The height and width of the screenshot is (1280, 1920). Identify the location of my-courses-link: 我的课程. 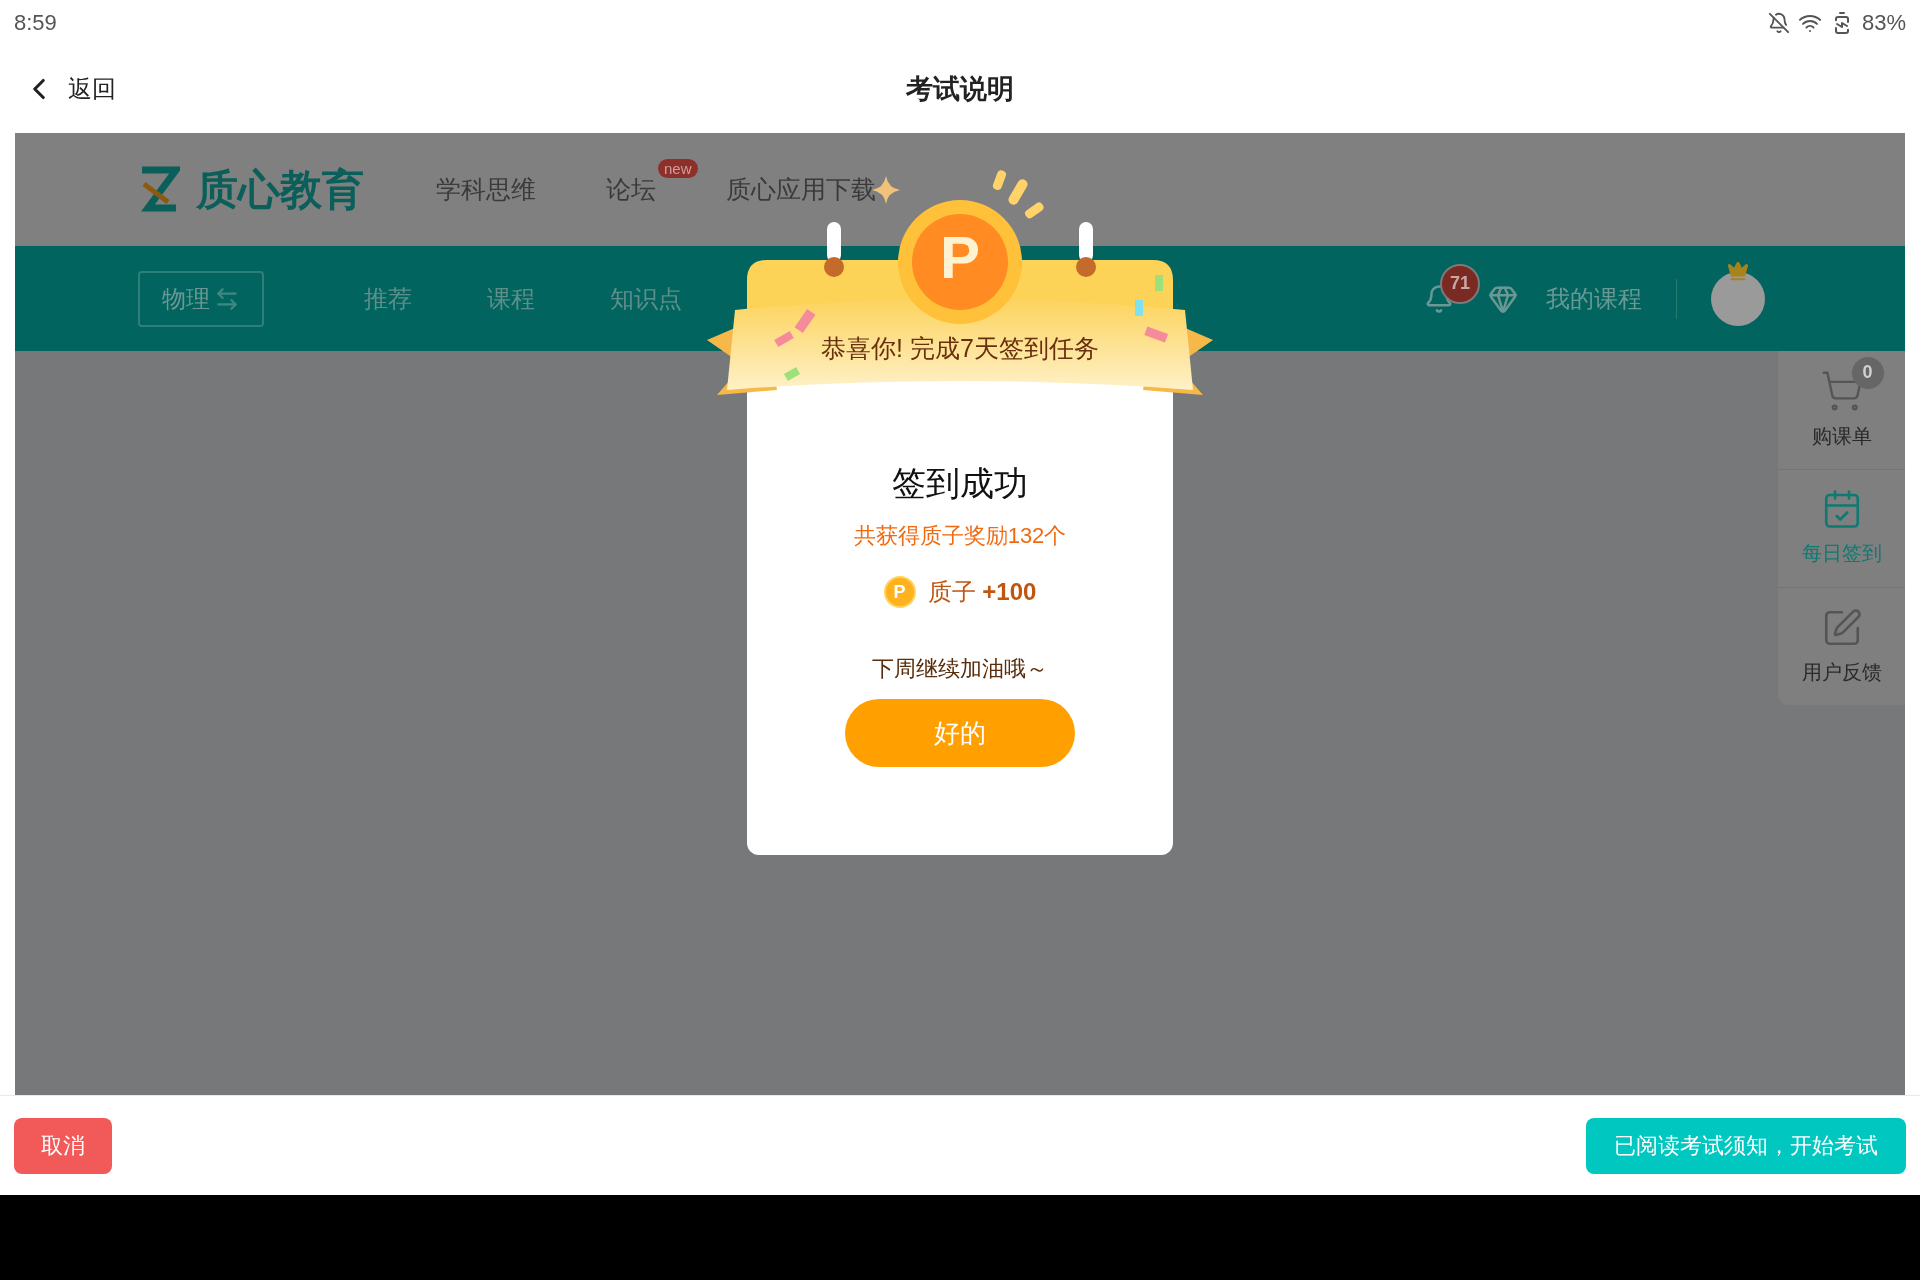
(1594, 298).